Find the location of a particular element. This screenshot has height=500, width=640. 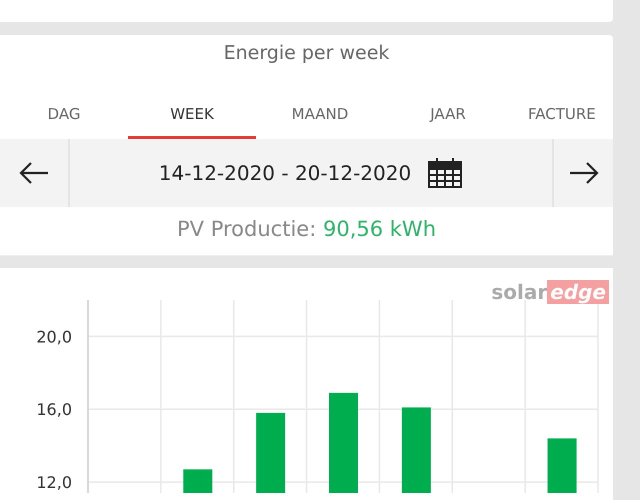

tab: DAG is located at coordinates (64, 105).